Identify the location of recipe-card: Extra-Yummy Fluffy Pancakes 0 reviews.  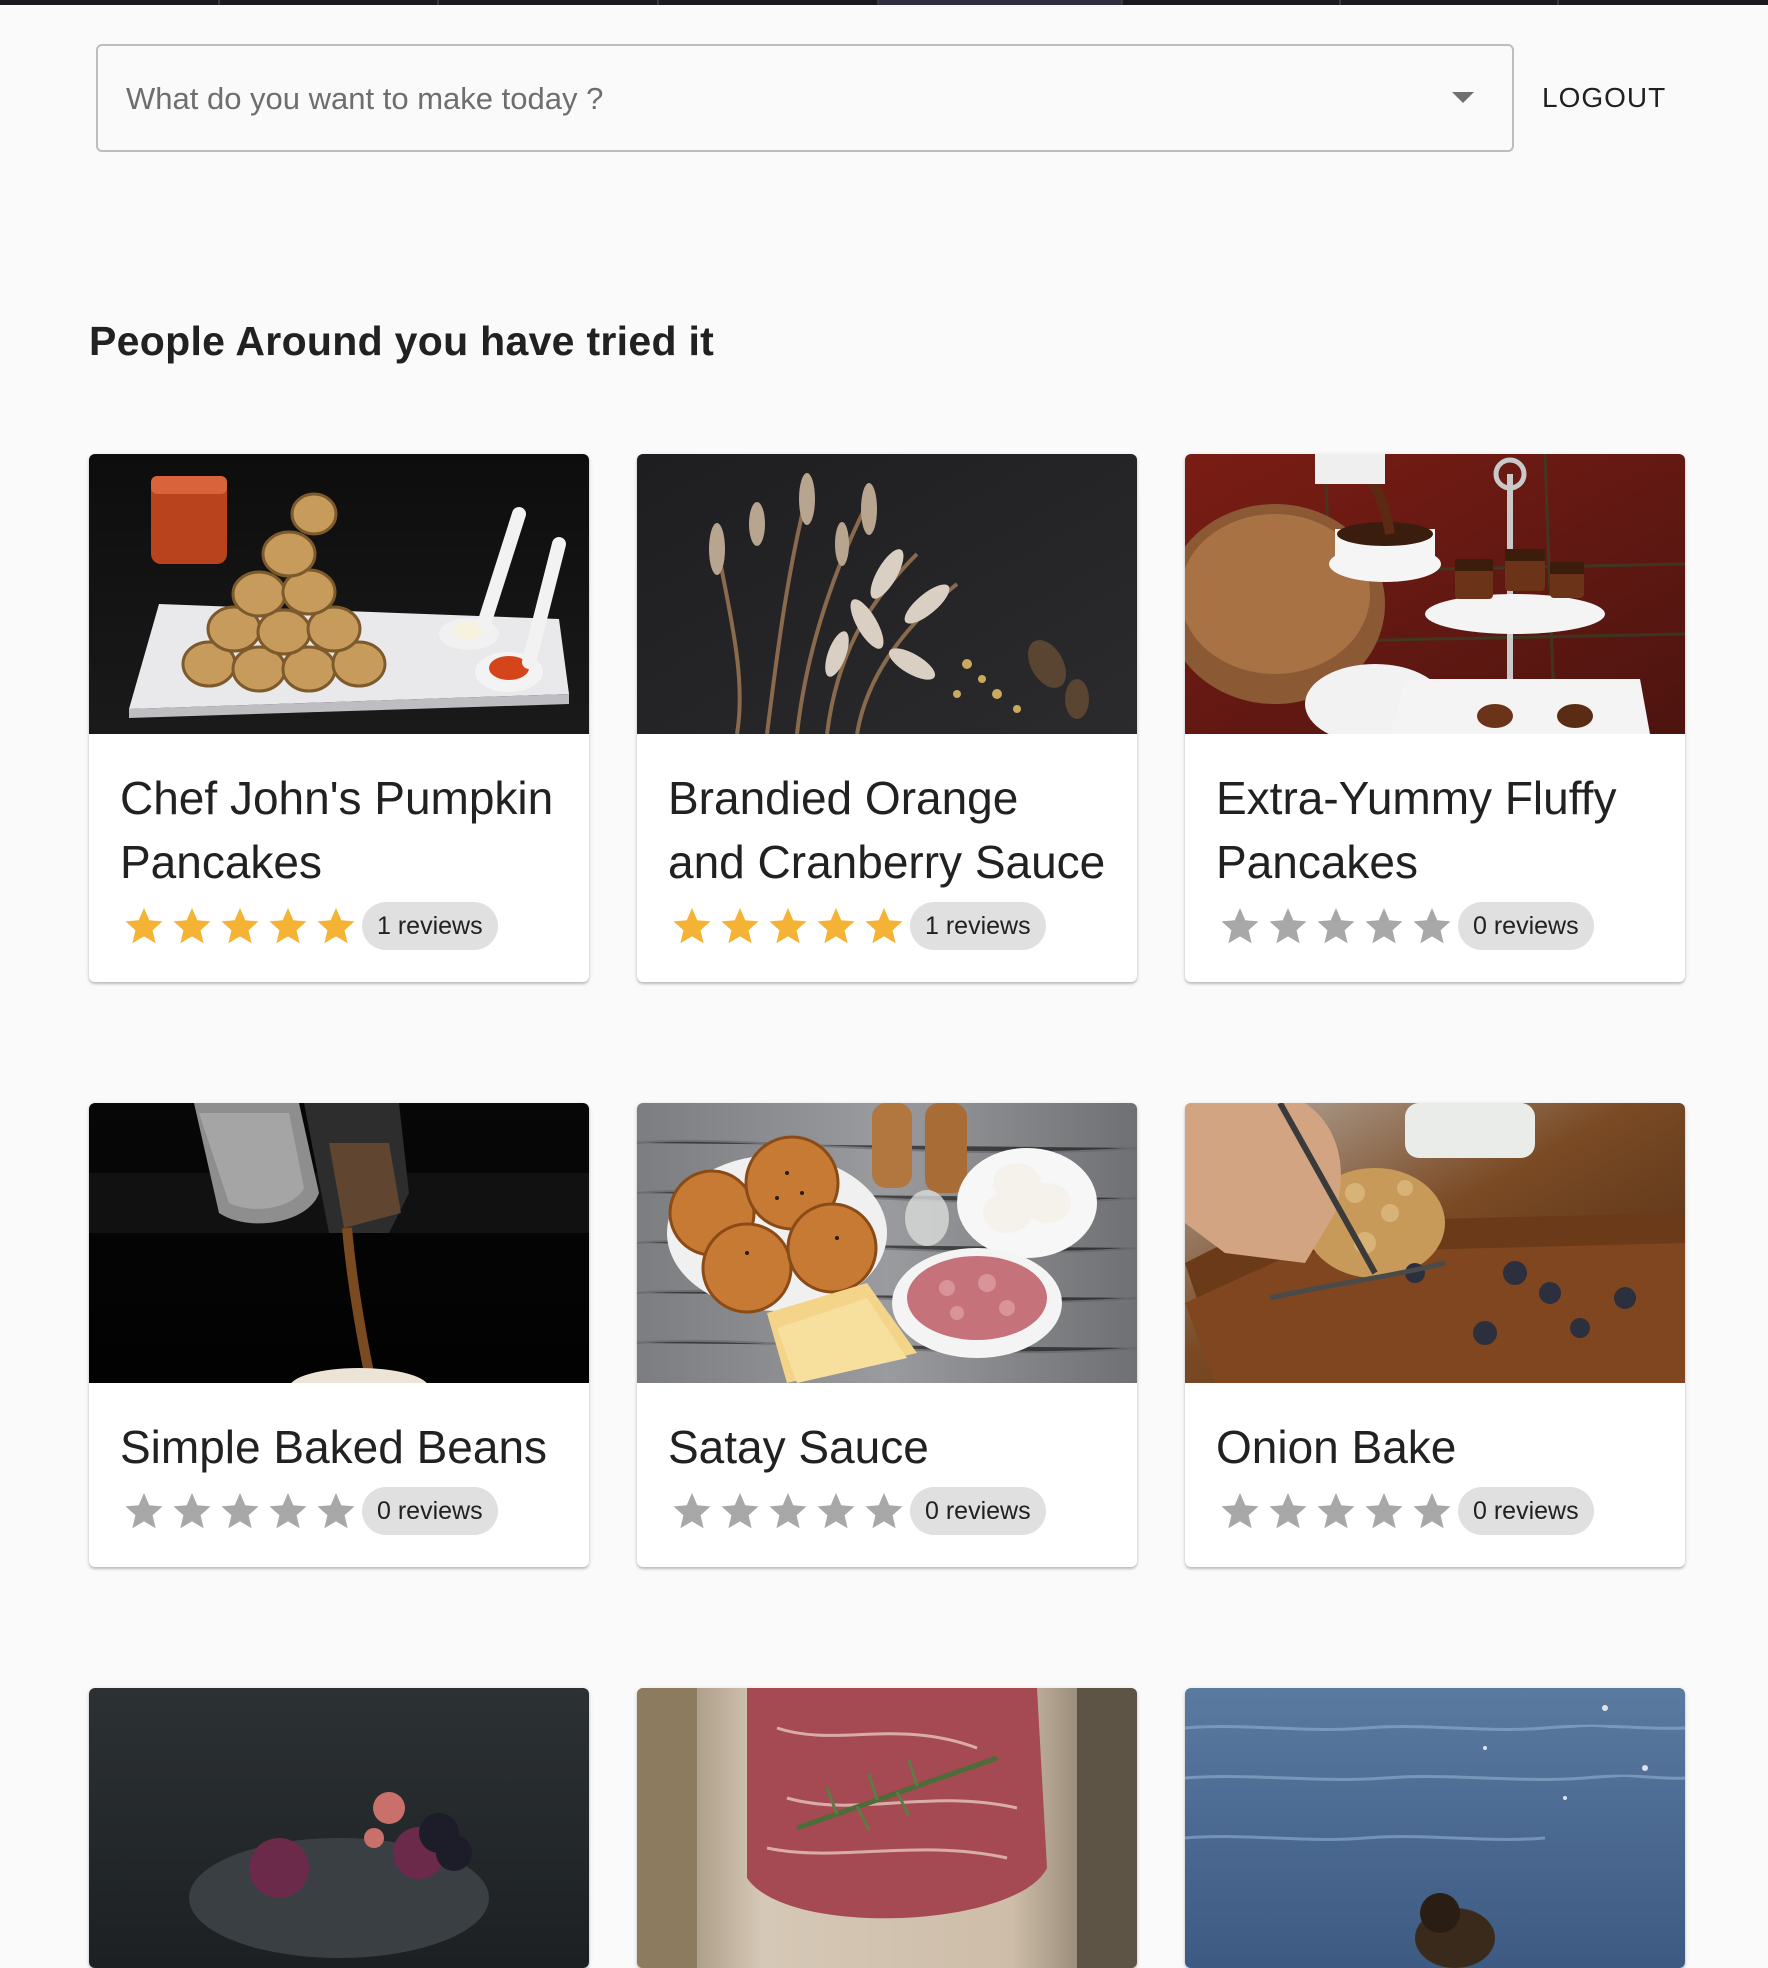
(1435, 718).